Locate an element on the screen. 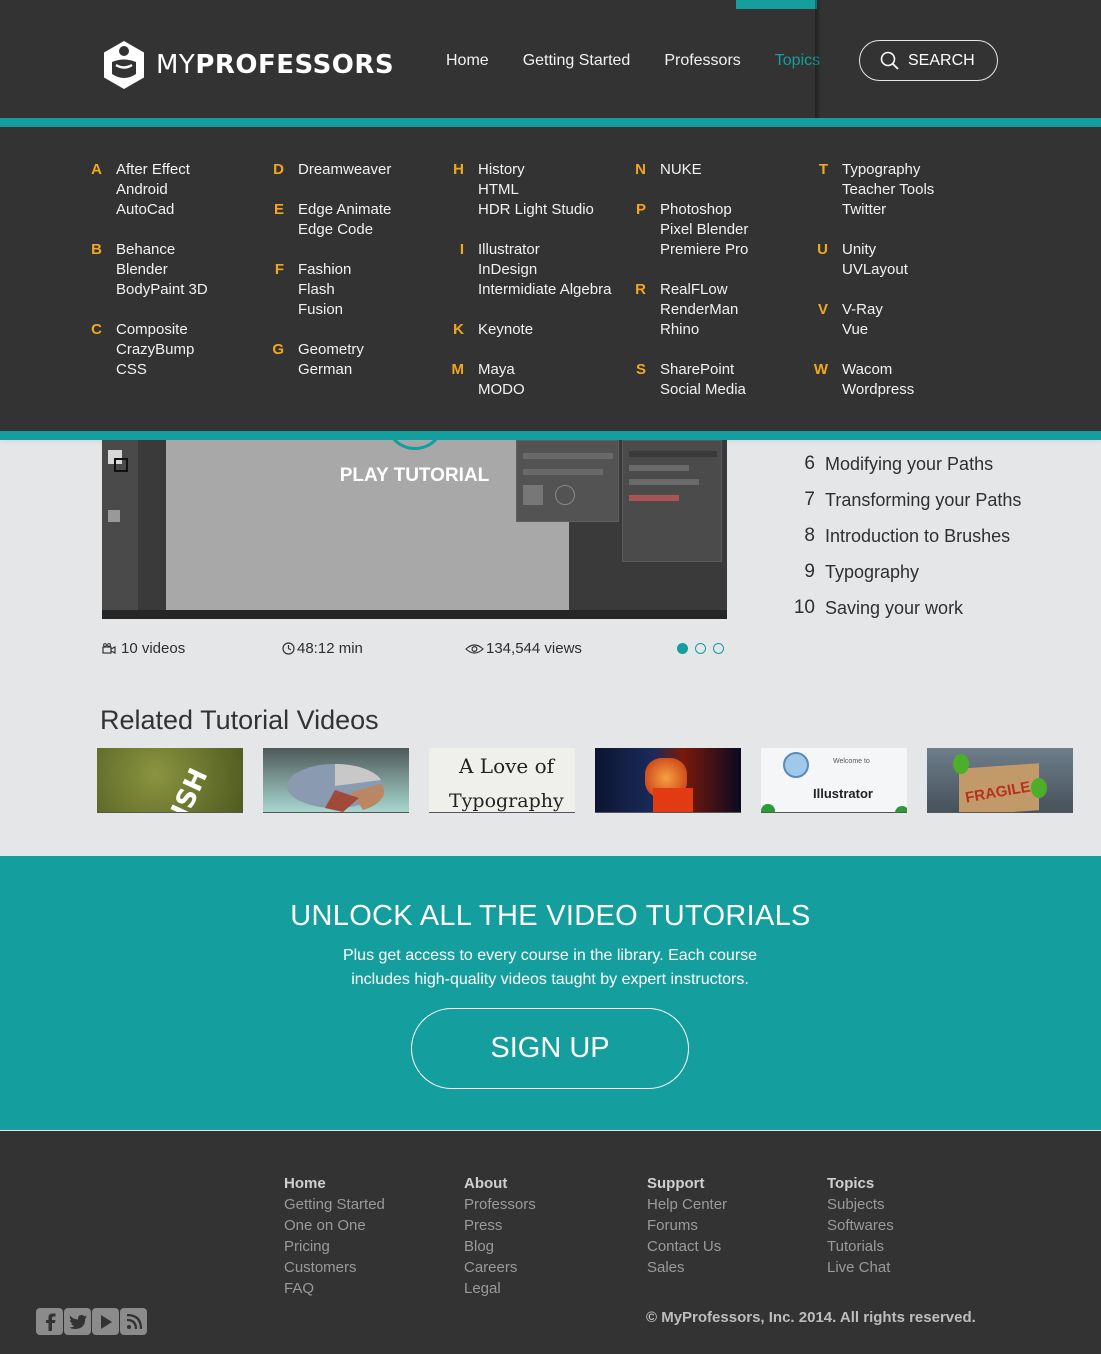 The height and width of the screenshot is (1354, 1101). topic-link: CSS is located at coordinates (155, 370).